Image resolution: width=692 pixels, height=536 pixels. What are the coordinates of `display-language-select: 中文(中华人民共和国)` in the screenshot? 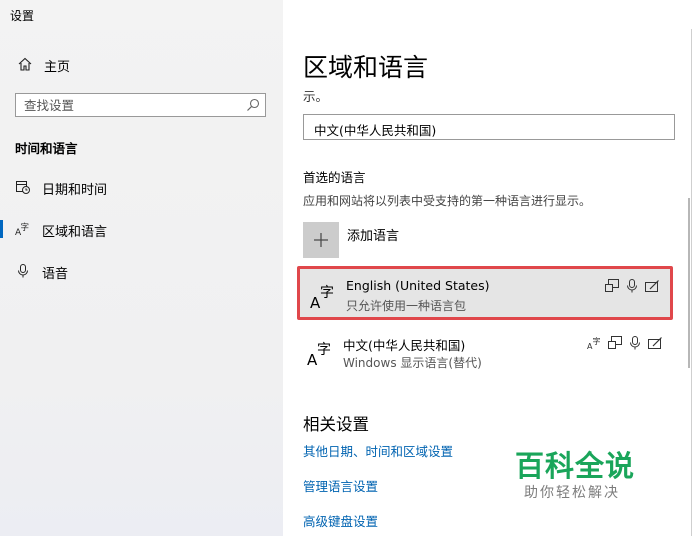 It's located at (489, 127).